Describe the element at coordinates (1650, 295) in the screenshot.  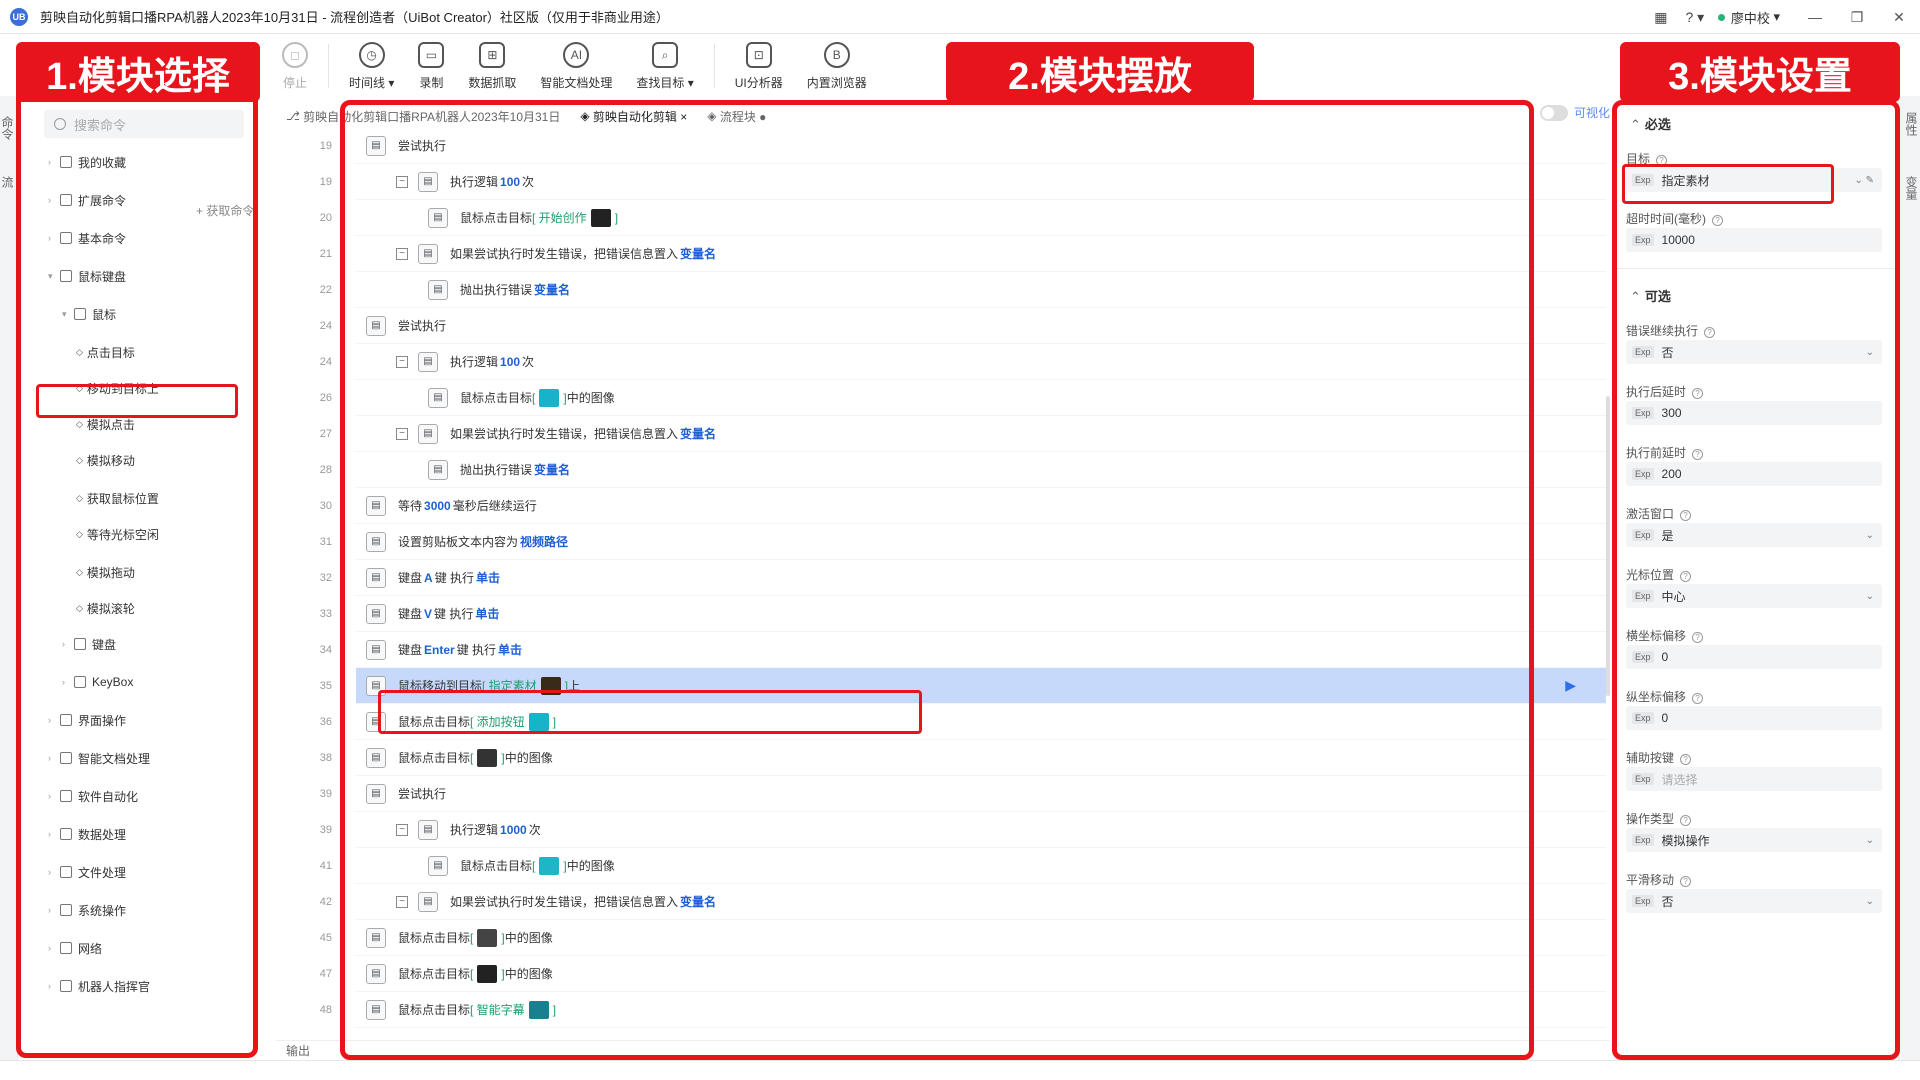
I see `optional-section-header: ⌃ 可选` at that location.